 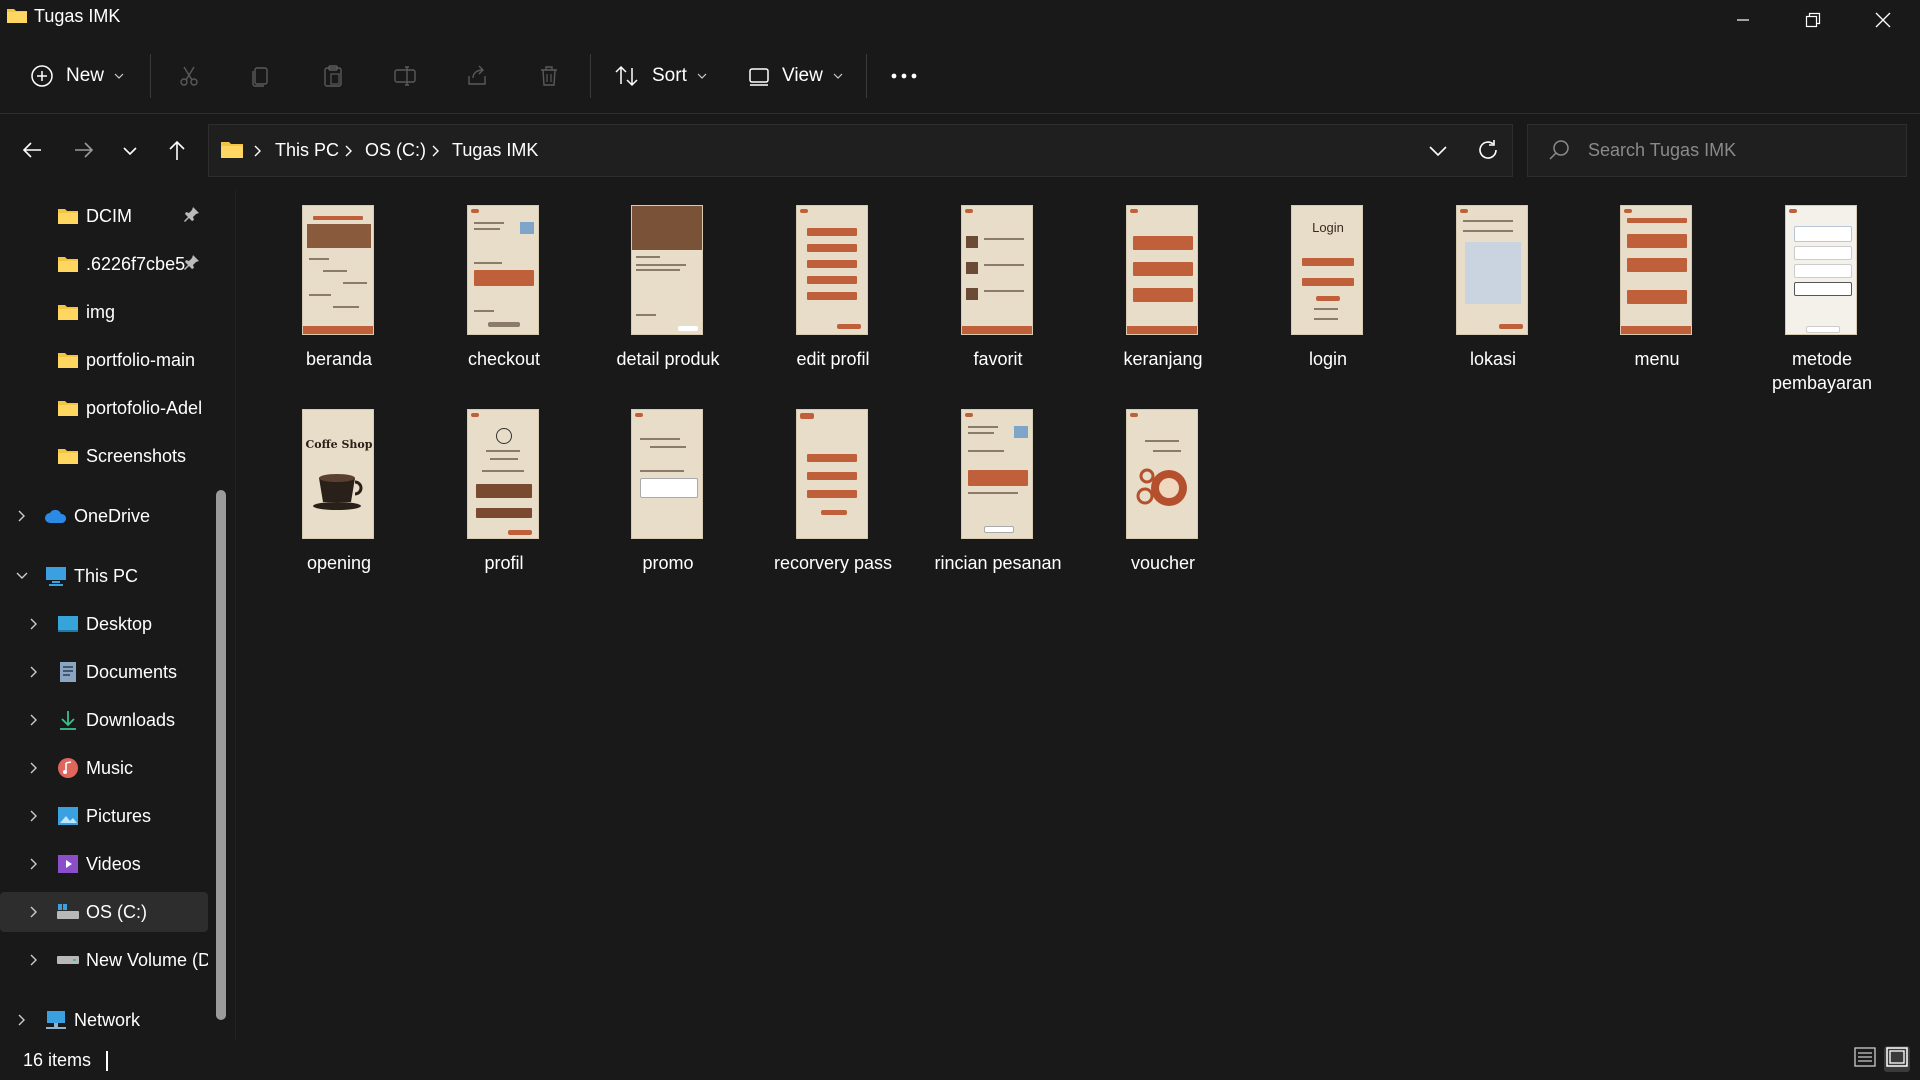 I want to click on thumbnail-view-icon, so click(x=1897, y=1059).